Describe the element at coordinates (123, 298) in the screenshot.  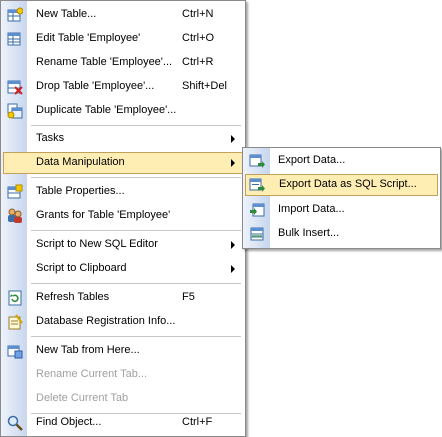
I see `menu-item-refresh-tables: Refresh Tables F5` at that location.